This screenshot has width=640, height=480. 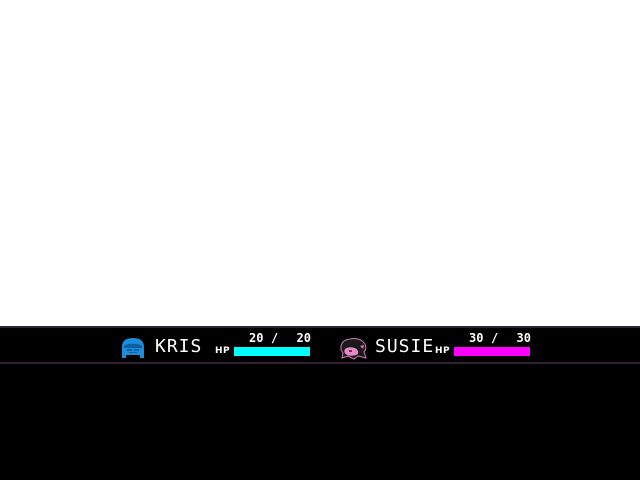 What do you see at coordinates (405, 346) in the screenshot?
I see `susie-name: SUSIE` at bounding box center [405, 346].